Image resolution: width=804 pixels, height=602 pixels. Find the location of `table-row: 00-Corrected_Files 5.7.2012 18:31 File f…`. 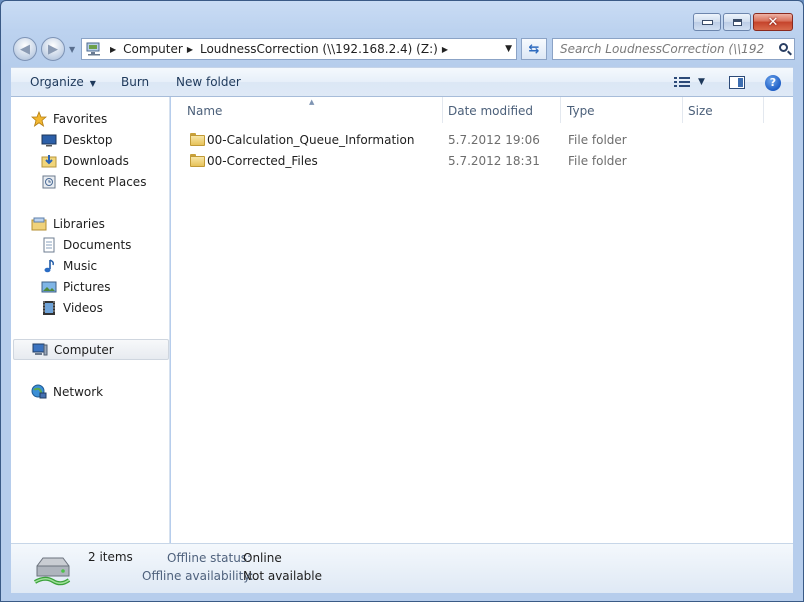

table-row: 00-Corrected_Files 5.7.2012 18:31 File f… is located at coordinates (482, 161).